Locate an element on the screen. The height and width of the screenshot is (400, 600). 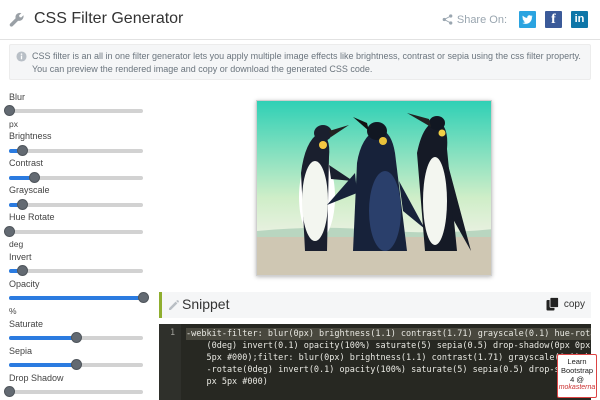
bootstrap-ad: Learn Bootstrap 4 @ mokasterna is located at coordinates (577, 376).